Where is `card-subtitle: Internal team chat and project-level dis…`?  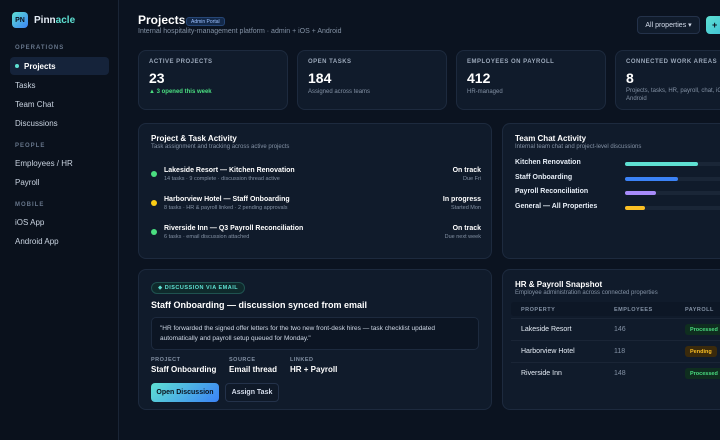 card-subtitle: Internal team chat and project-level dis… is located at coordinates (578, 147).